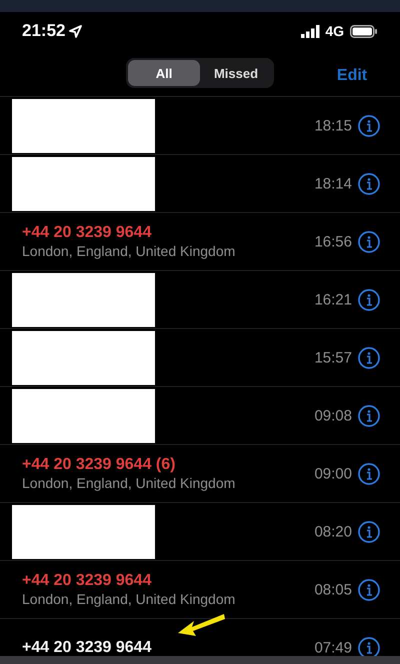 This screenshot has width=400, height=664. I want to click on signal-icon, so click(311, 31).